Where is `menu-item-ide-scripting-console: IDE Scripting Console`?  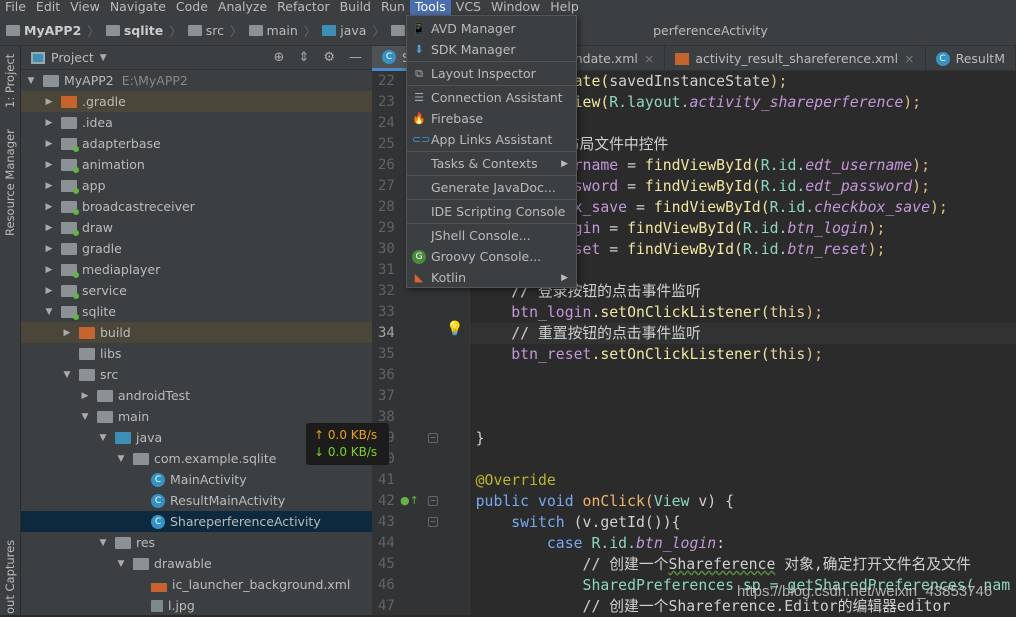
menu-item-ide-scripting-console: IDE Scripting Console is located at coordinates (491, 211).